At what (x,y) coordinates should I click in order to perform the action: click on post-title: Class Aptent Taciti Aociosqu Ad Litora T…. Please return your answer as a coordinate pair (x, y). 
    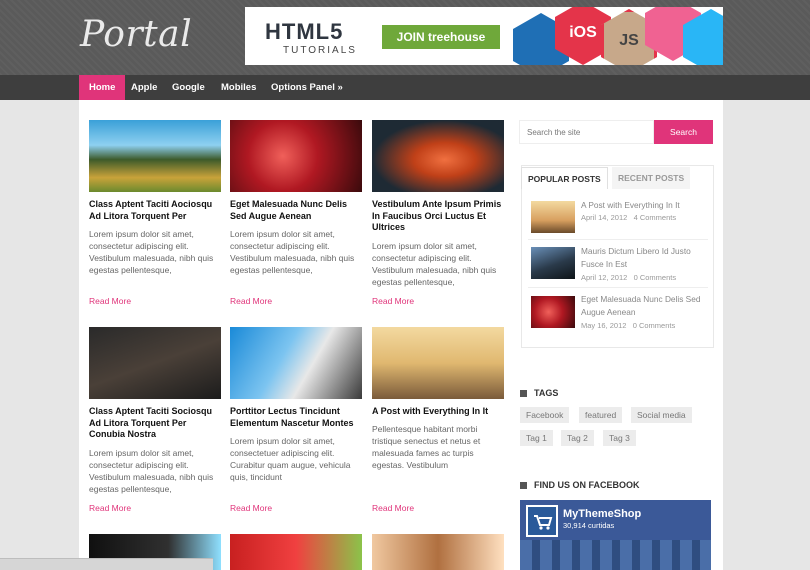
    Looking at the image, I should click on (156, 210).